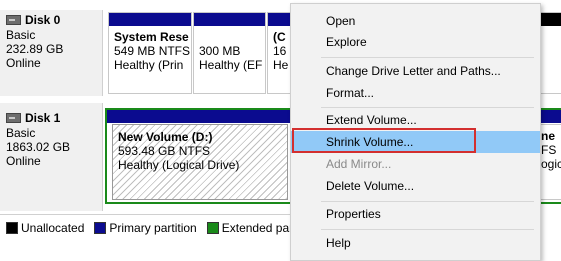  What do you see at coordinates (220, 51) in the screenshot?
I see `volume-size: 300 MB` at bounding box center [220, 51].